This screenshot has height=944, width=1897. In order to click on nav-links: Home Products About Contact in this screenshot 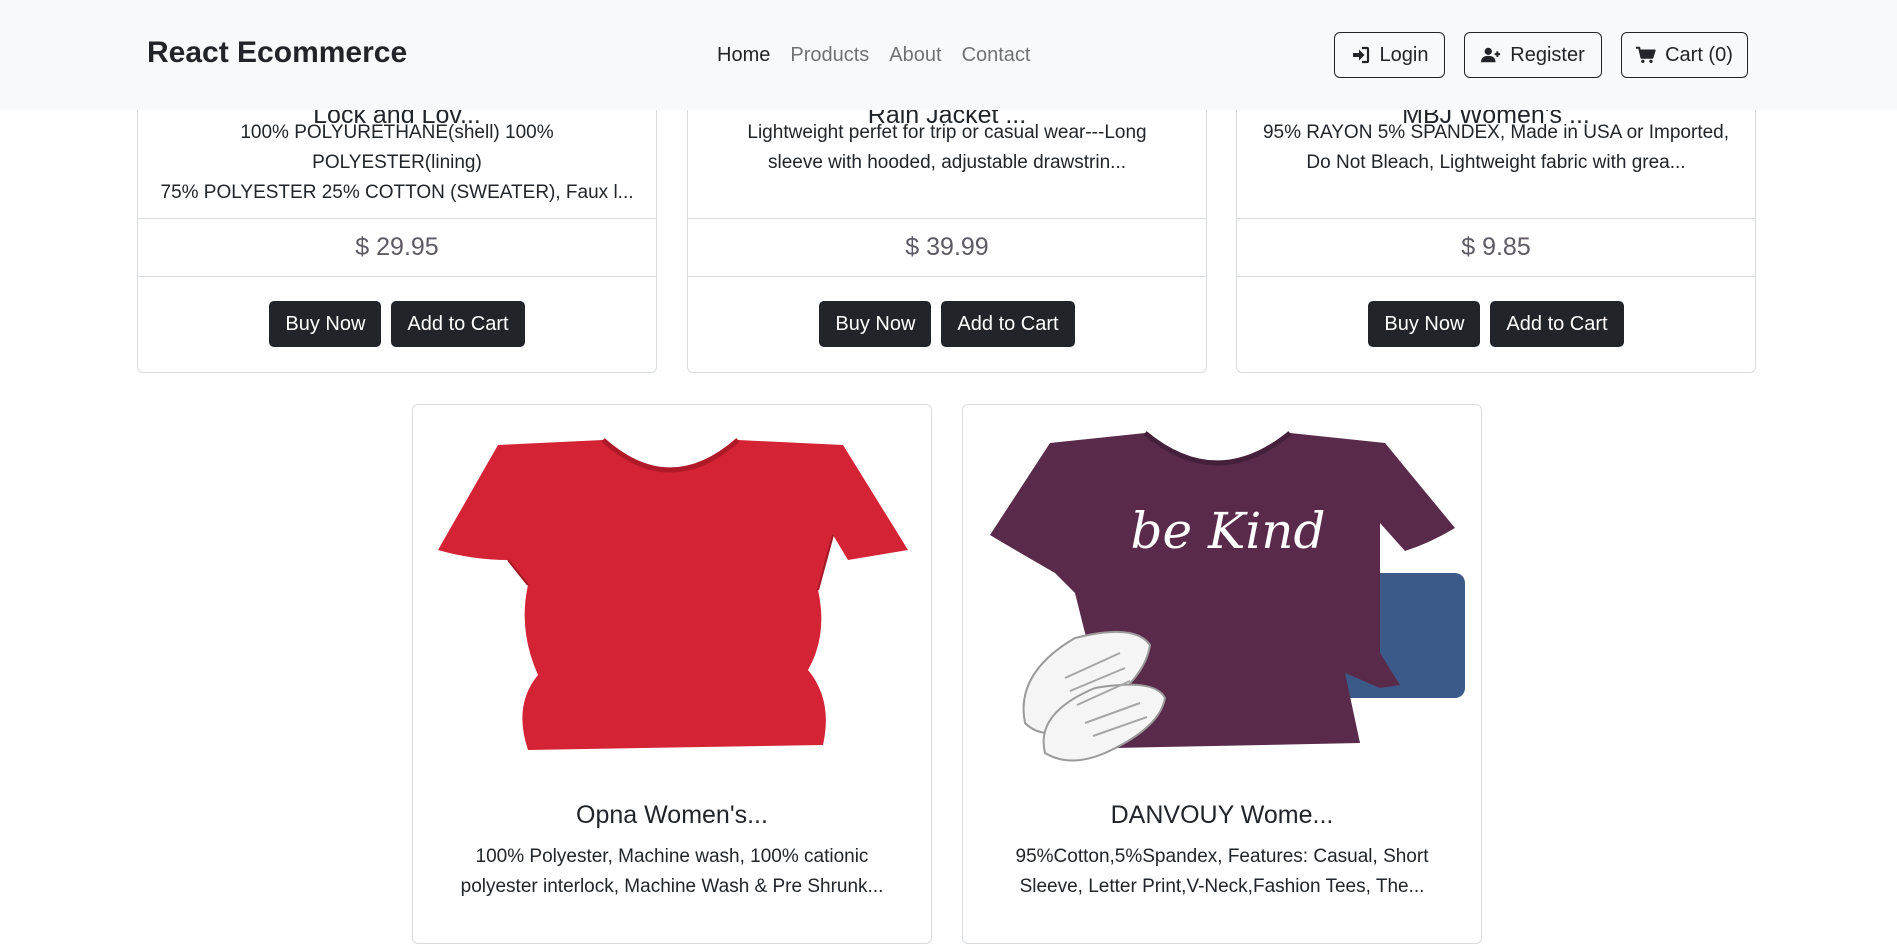, I will do `click(874, 55)`.